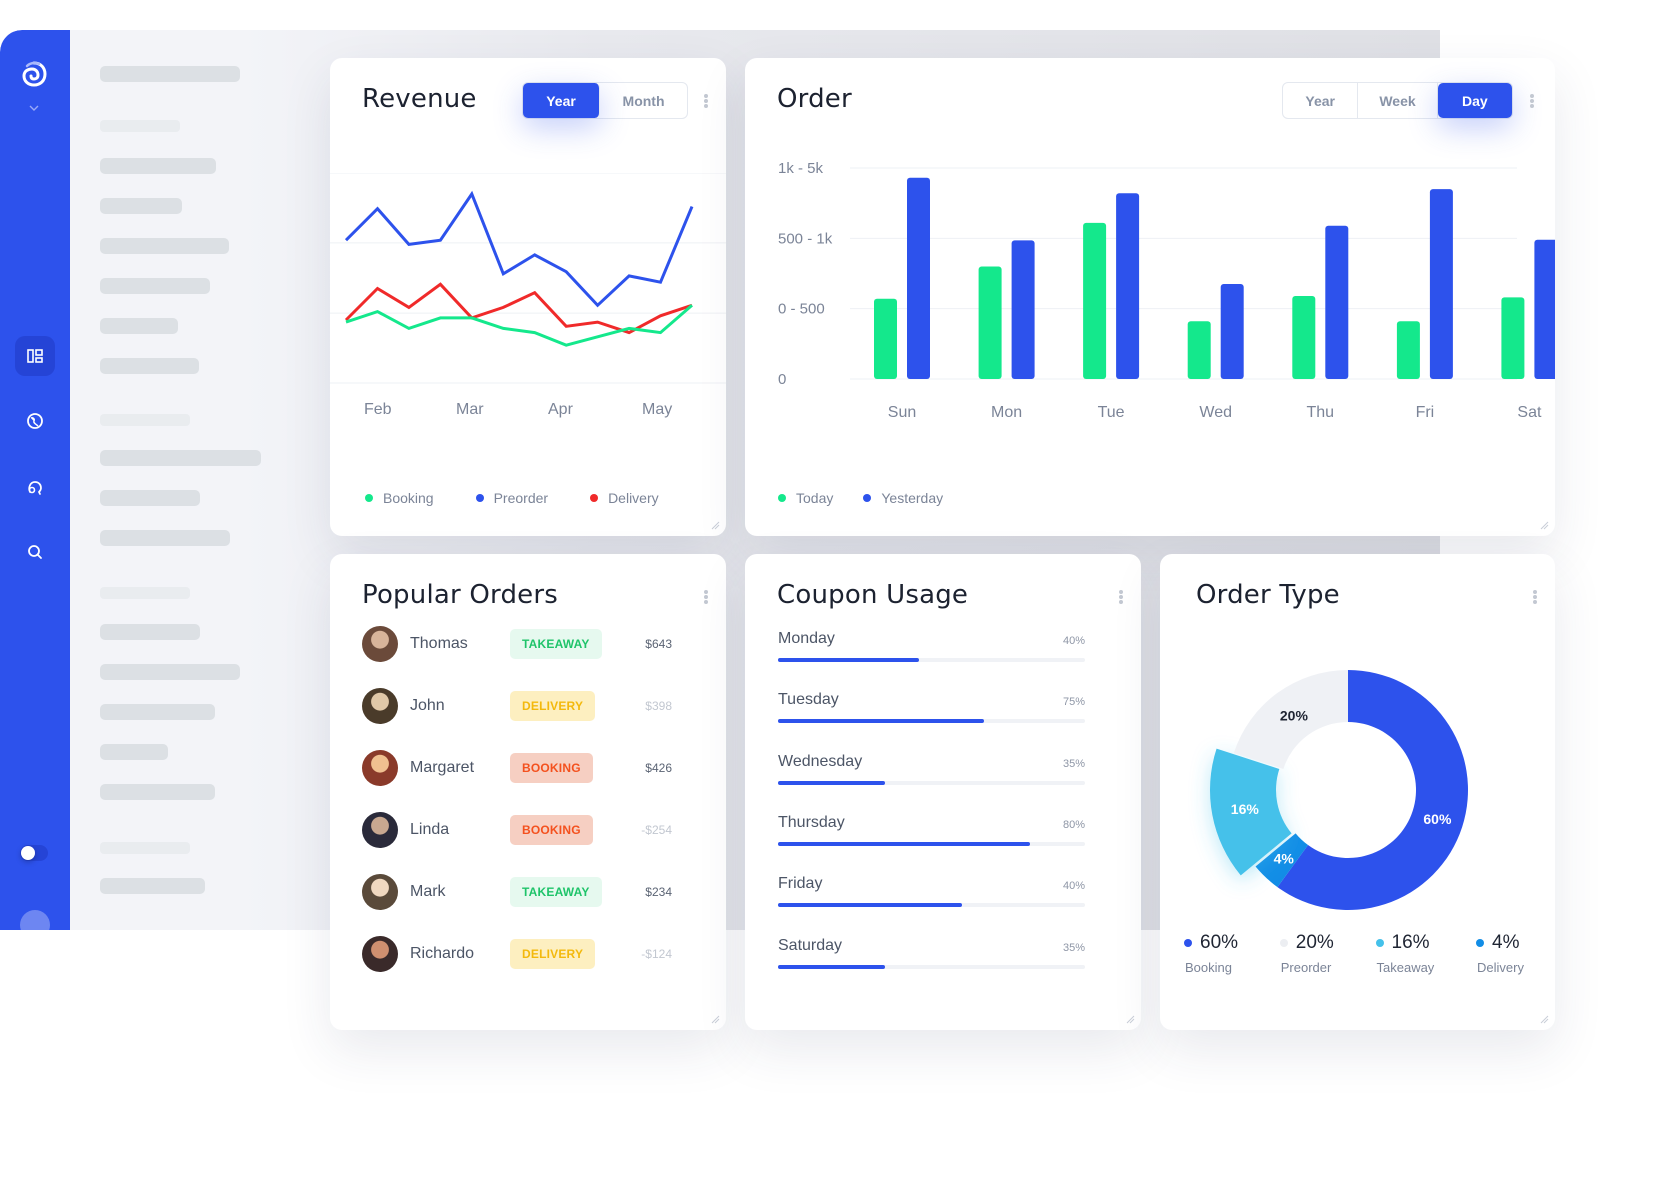  Describe the element at coordinates (801, 168) in the screenshot. I see `y-tick-label: 1k - 5k` at that location.